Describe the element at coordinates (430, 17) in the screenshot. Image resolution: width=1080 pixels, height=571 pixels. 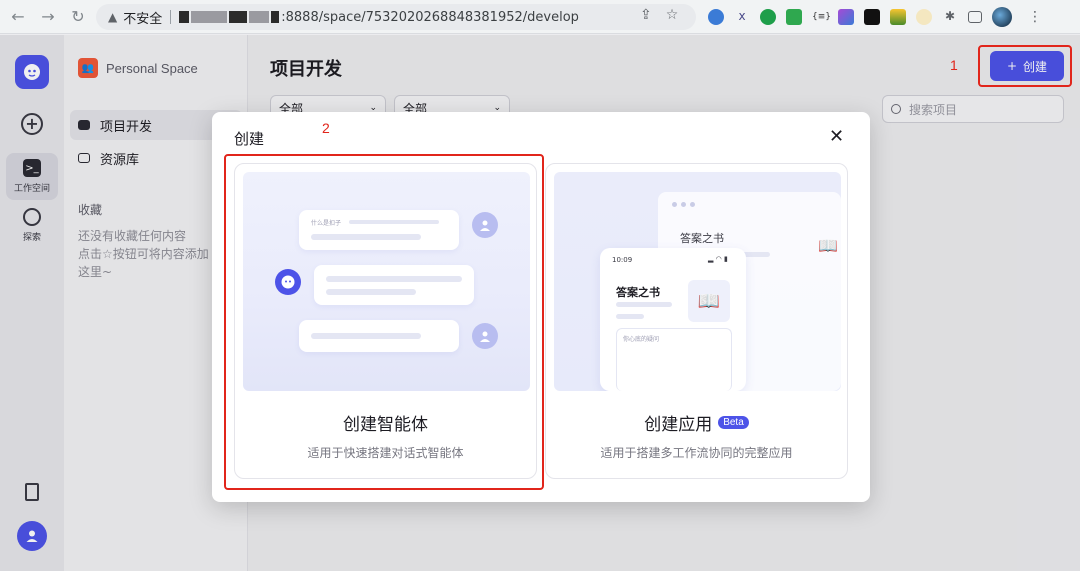
I see `url-text: :8888/space/7532020268848381952/develop` at that location.